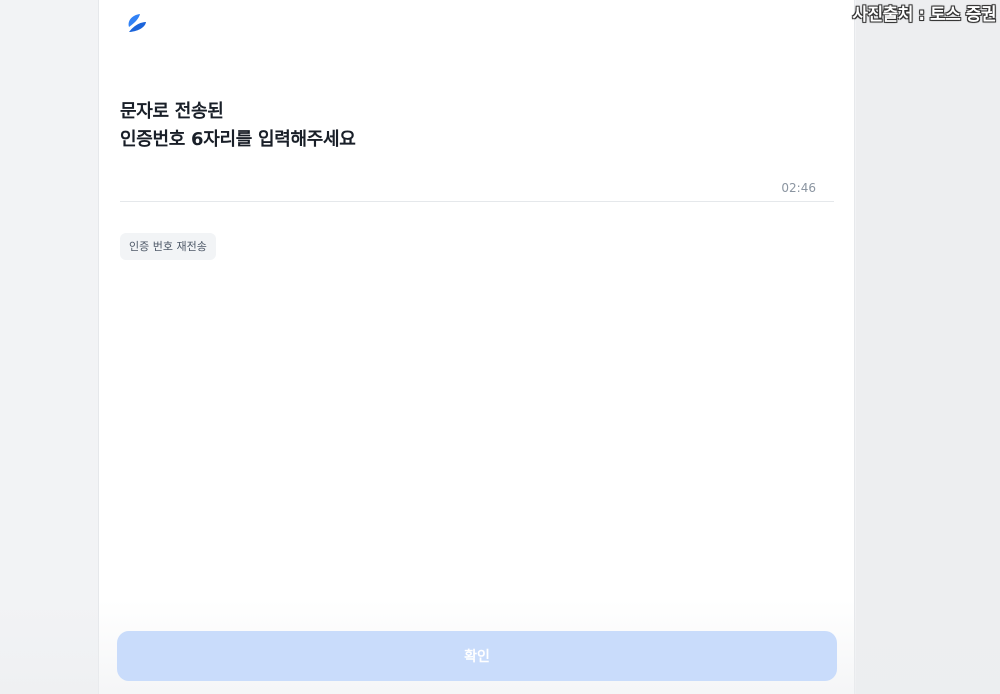  Describe the element at coordinates (238, 126) in the screenshot. I see `page-title: 문자로 전송된 인증번호 6자리를 입력해주세요` at that location.